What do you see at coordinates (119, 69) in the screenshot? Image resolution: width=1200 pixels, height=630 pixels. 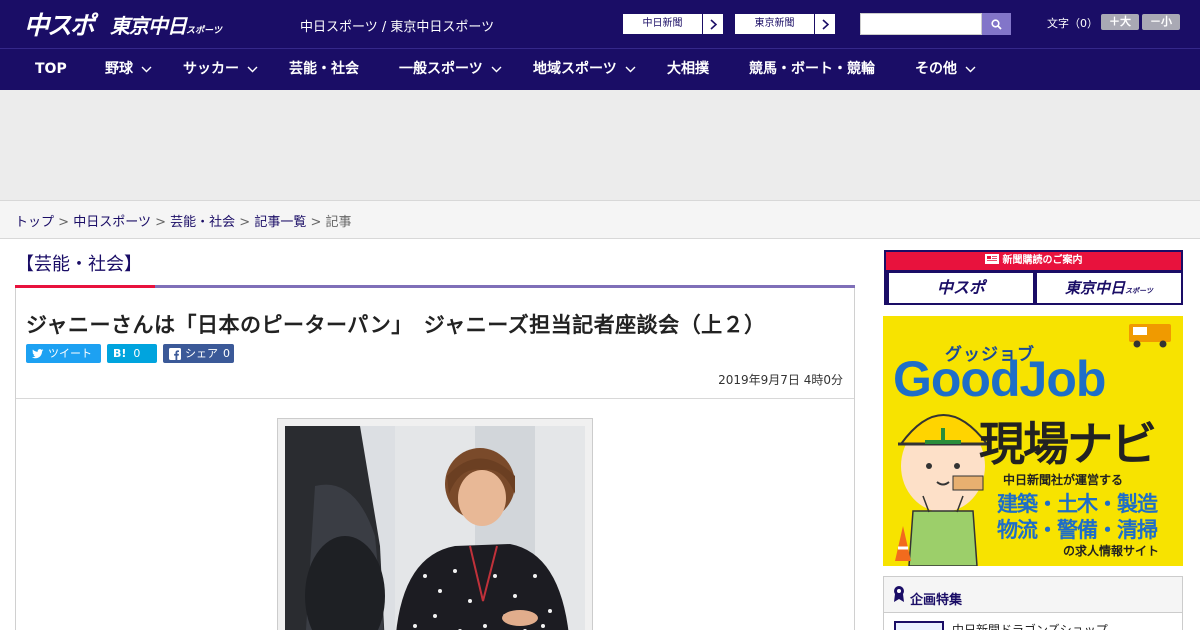 I see `nav-label: 野球` at bounding box center [119, 69].